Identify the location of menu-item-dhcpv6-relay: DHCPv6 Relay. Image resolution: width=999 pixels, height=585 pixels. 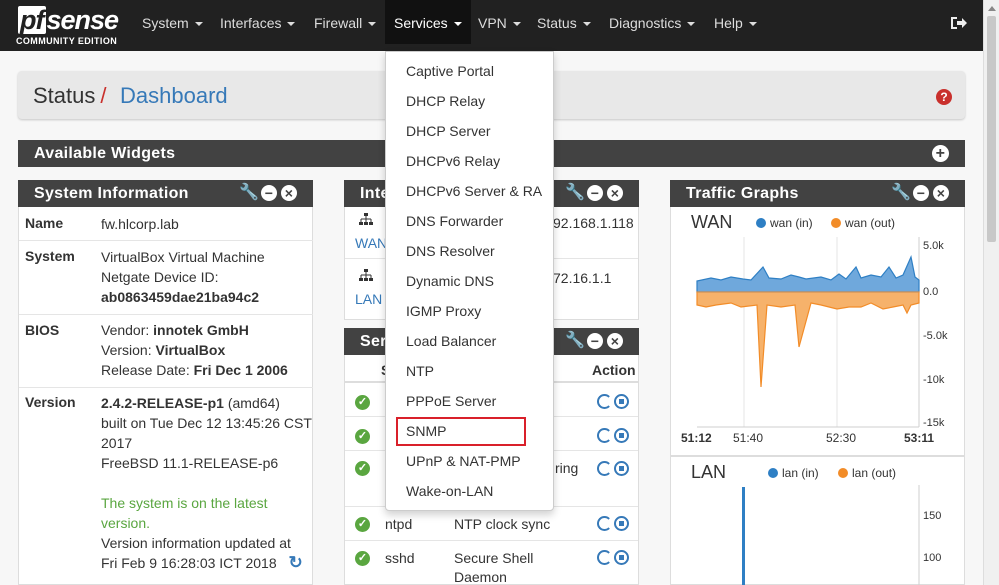
(469, 161).